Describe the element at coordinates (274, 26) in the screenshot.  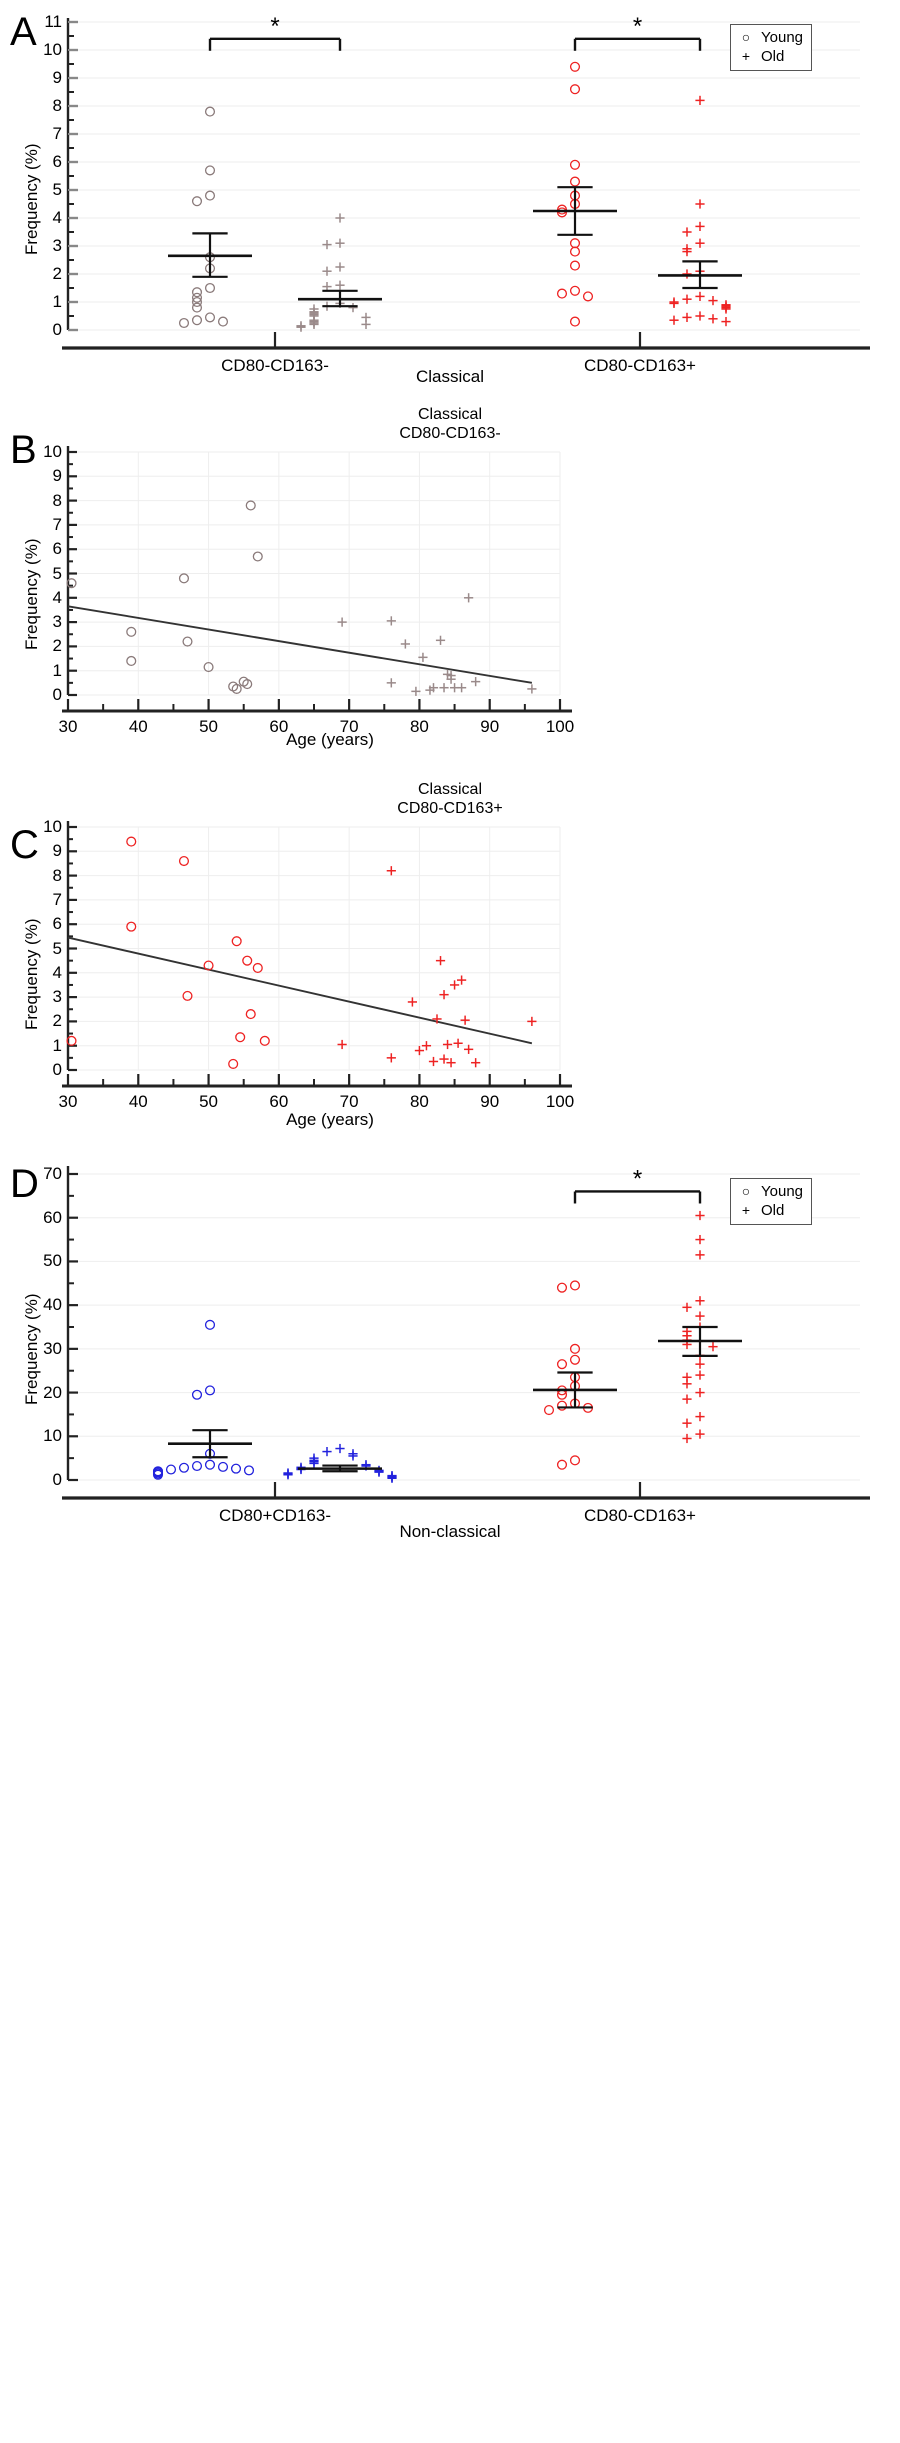
I see `significance-star: *` at that location.